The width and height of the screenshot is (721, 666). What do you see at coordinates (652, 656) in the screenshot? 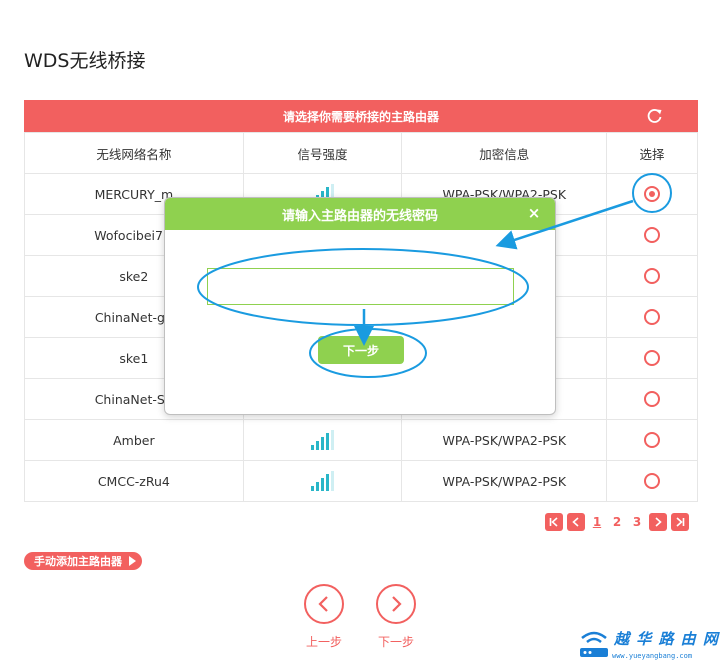
I see `watermark-url: www.yueyangbang.com` at bounding box center [652, 656].